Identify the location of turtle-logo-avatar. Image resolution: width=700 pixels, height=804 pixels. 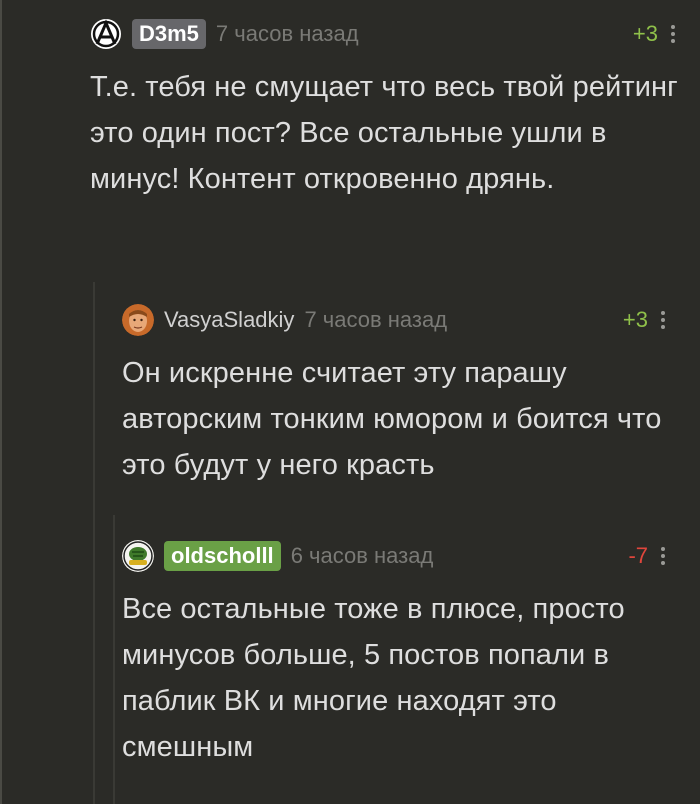
(138, 556).